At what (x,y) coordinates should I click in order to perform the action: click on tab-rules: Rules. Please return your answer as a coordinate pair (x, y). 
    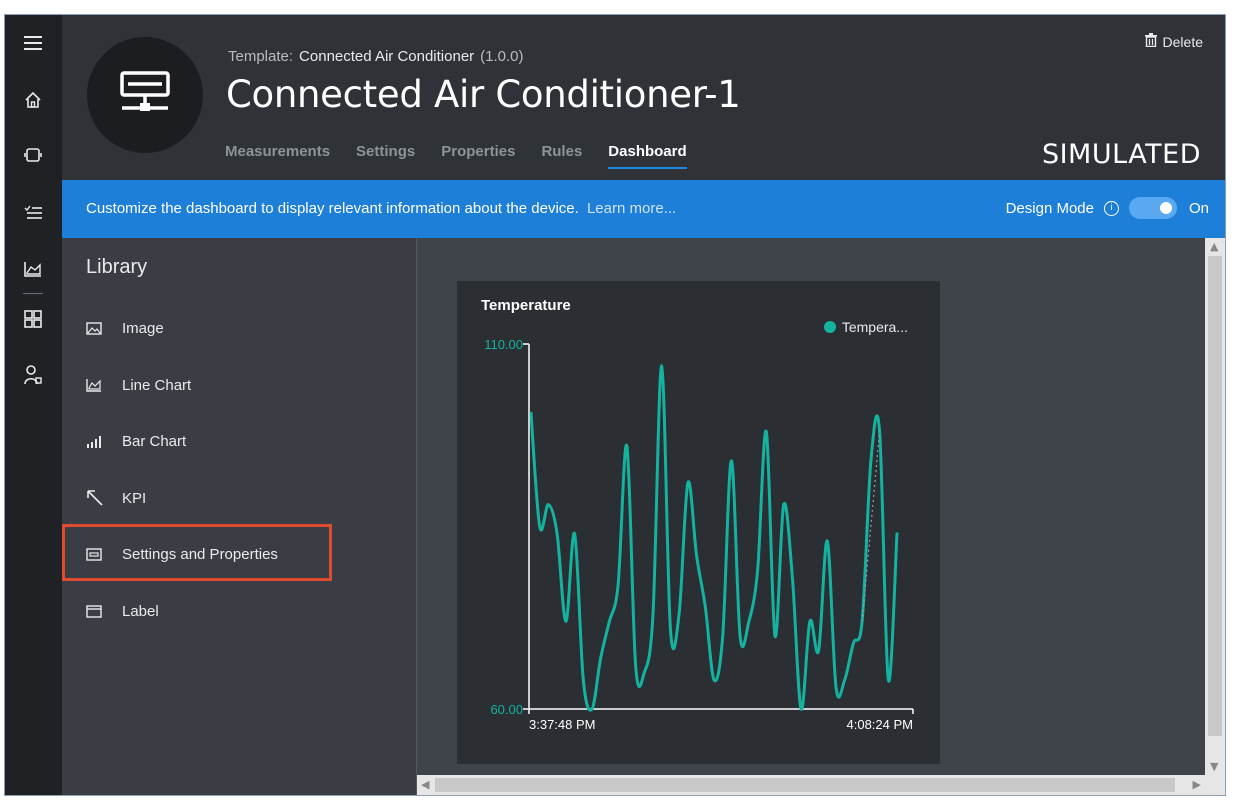
    Looking at the image, I should click on (561, 156).